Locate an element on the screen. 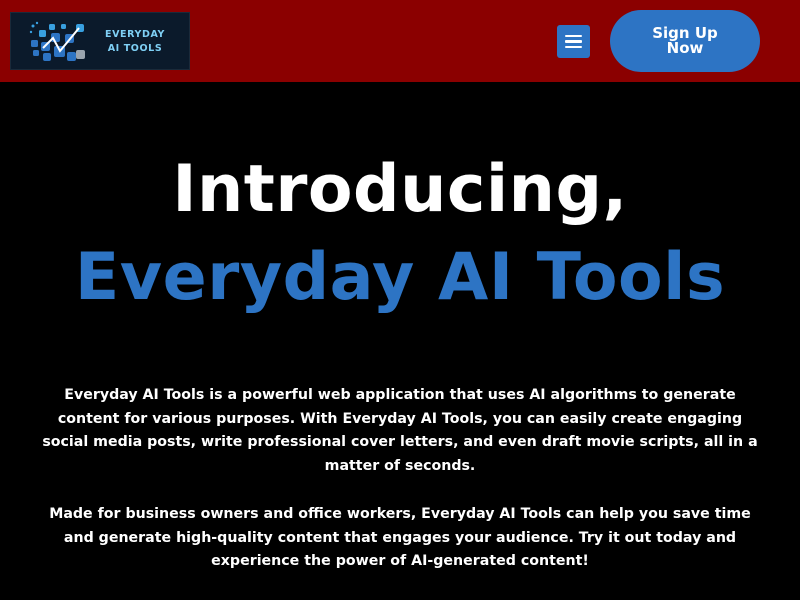  site-header: EVERYDAY AI TOOLS Sign Up Now is located at coordinates (400, 41).